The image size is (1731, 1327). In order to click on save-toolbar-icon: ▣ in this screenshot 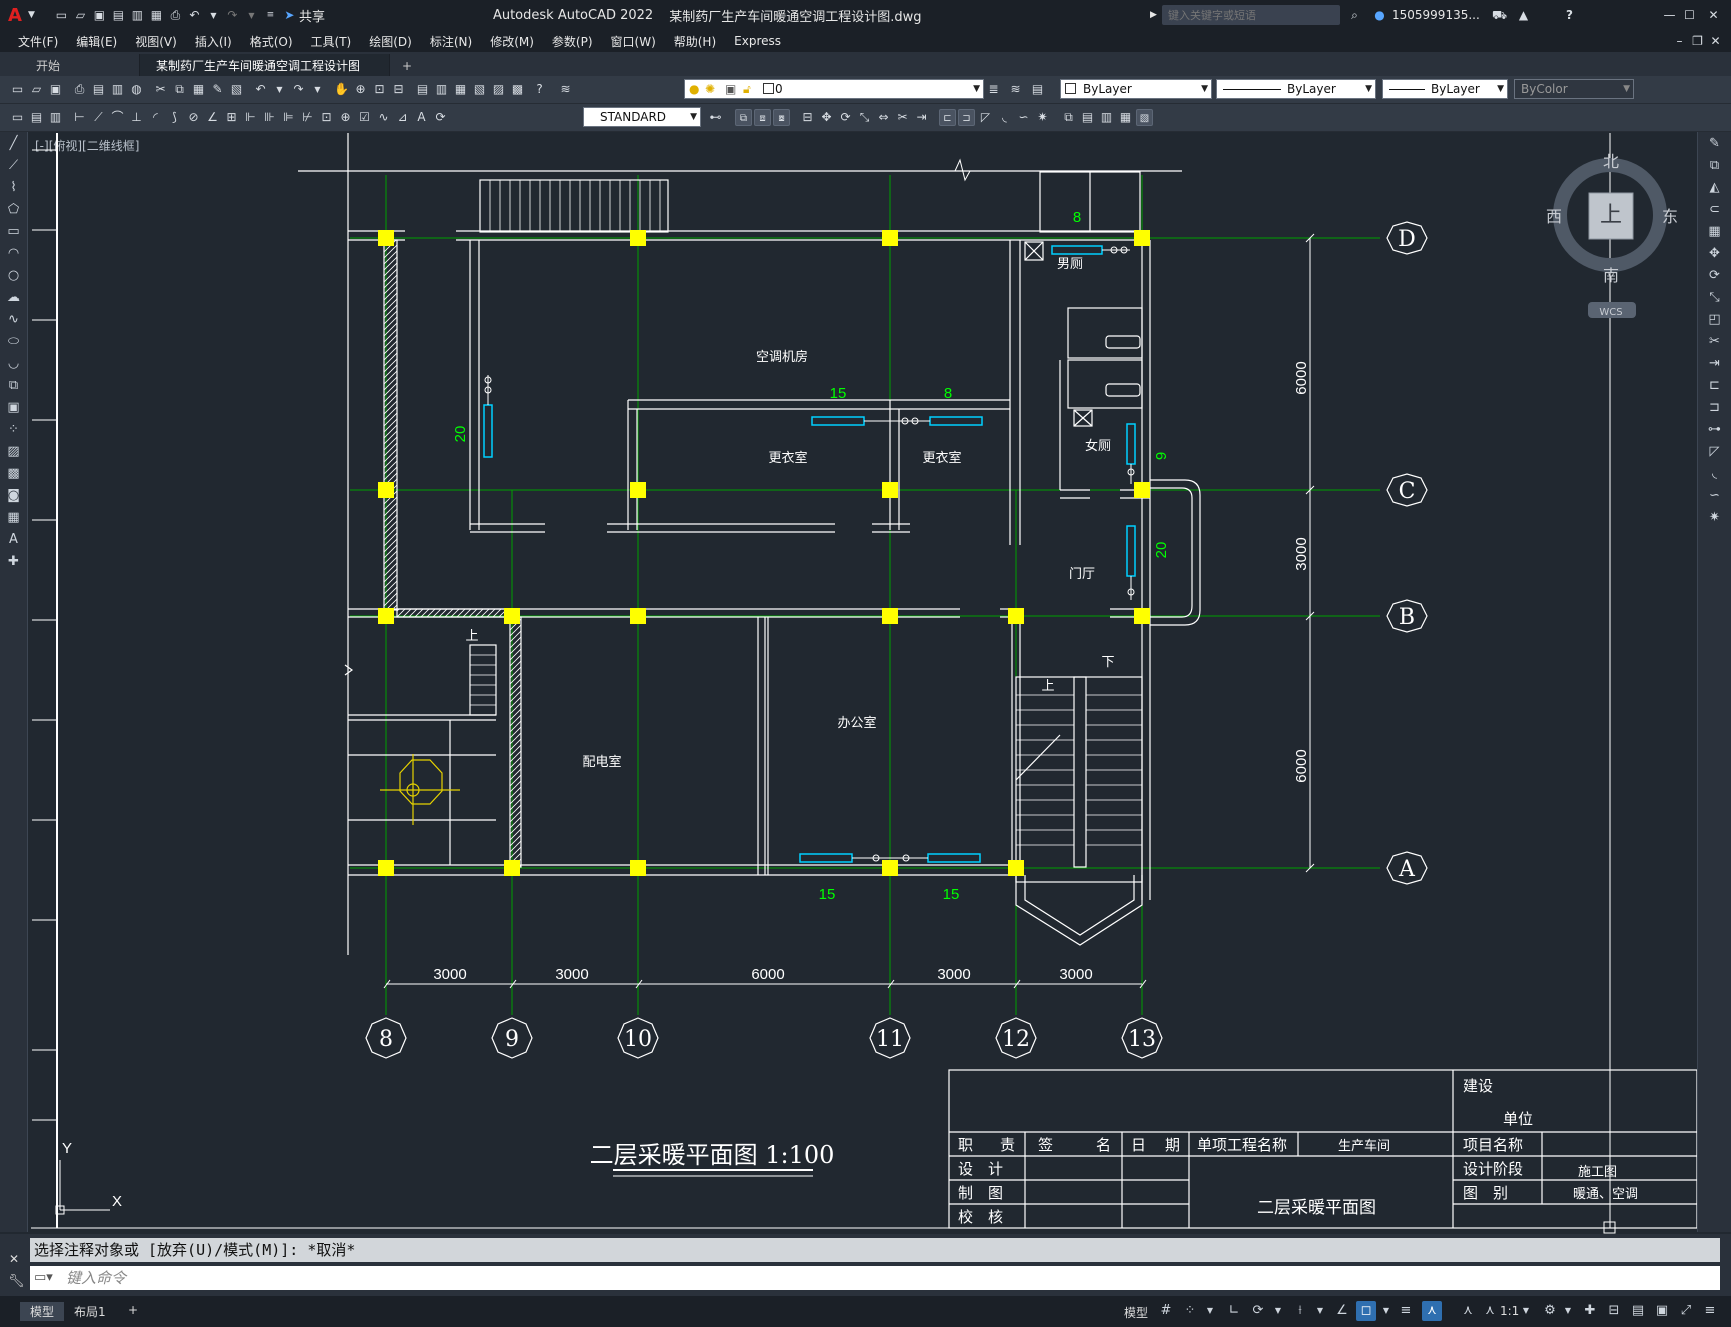, I will do `click(55, 89)`.